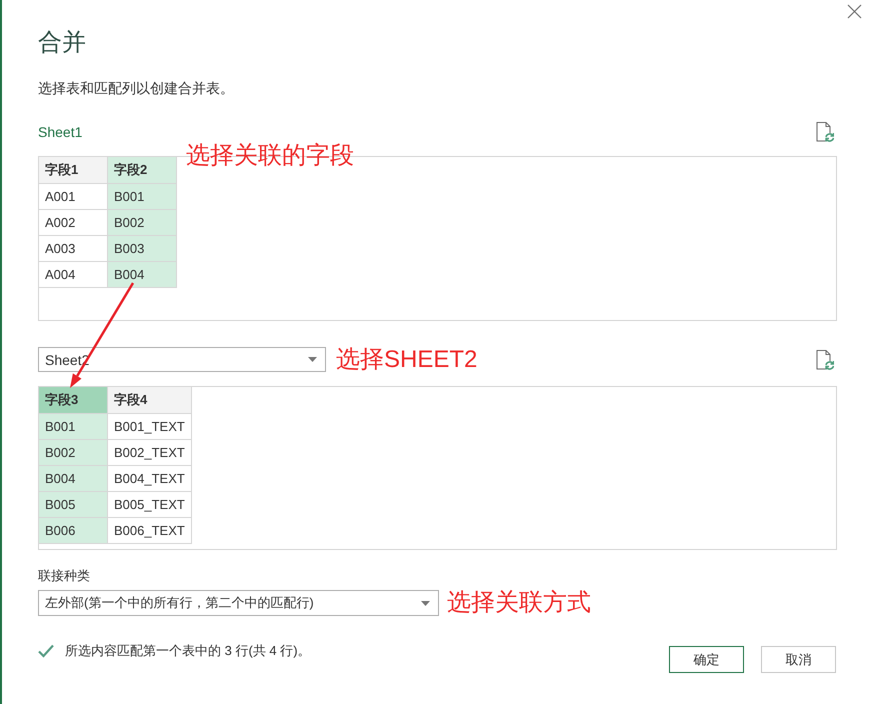 The width and height of the screenshot is (873, 704). I want to click on column-header: 字段3, so click(73, 400).